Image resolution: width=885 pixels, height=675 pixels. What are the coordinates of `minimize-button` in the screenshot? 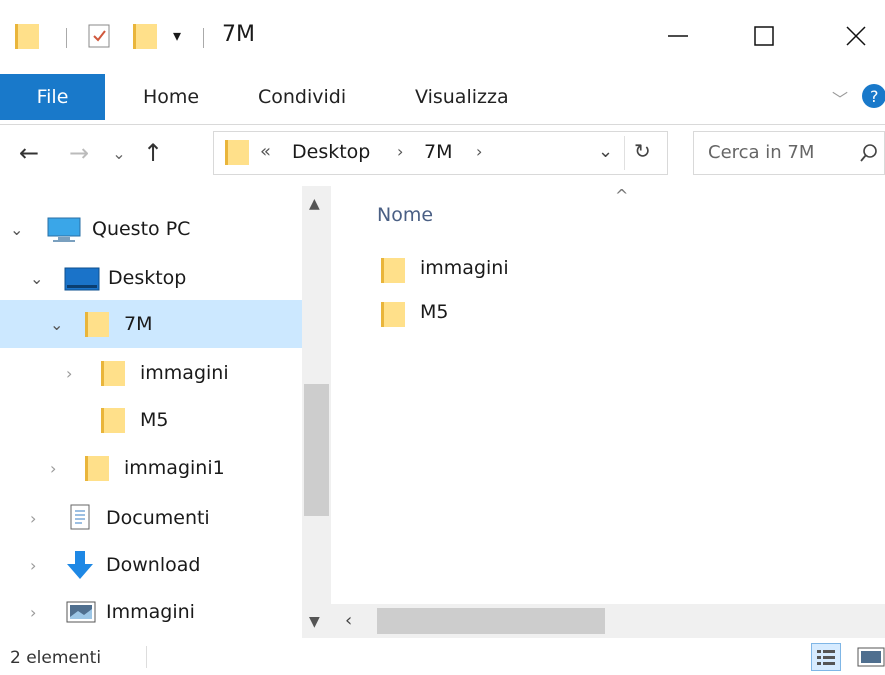 It's located at (678, 36).